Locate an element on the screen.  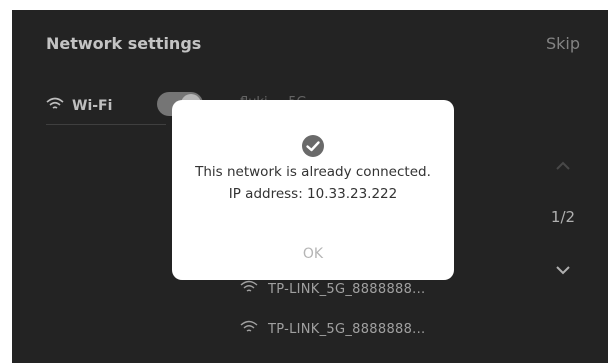
ip-address-text: IP address: 10.33.23.222 is located at coordinates (313, 194).